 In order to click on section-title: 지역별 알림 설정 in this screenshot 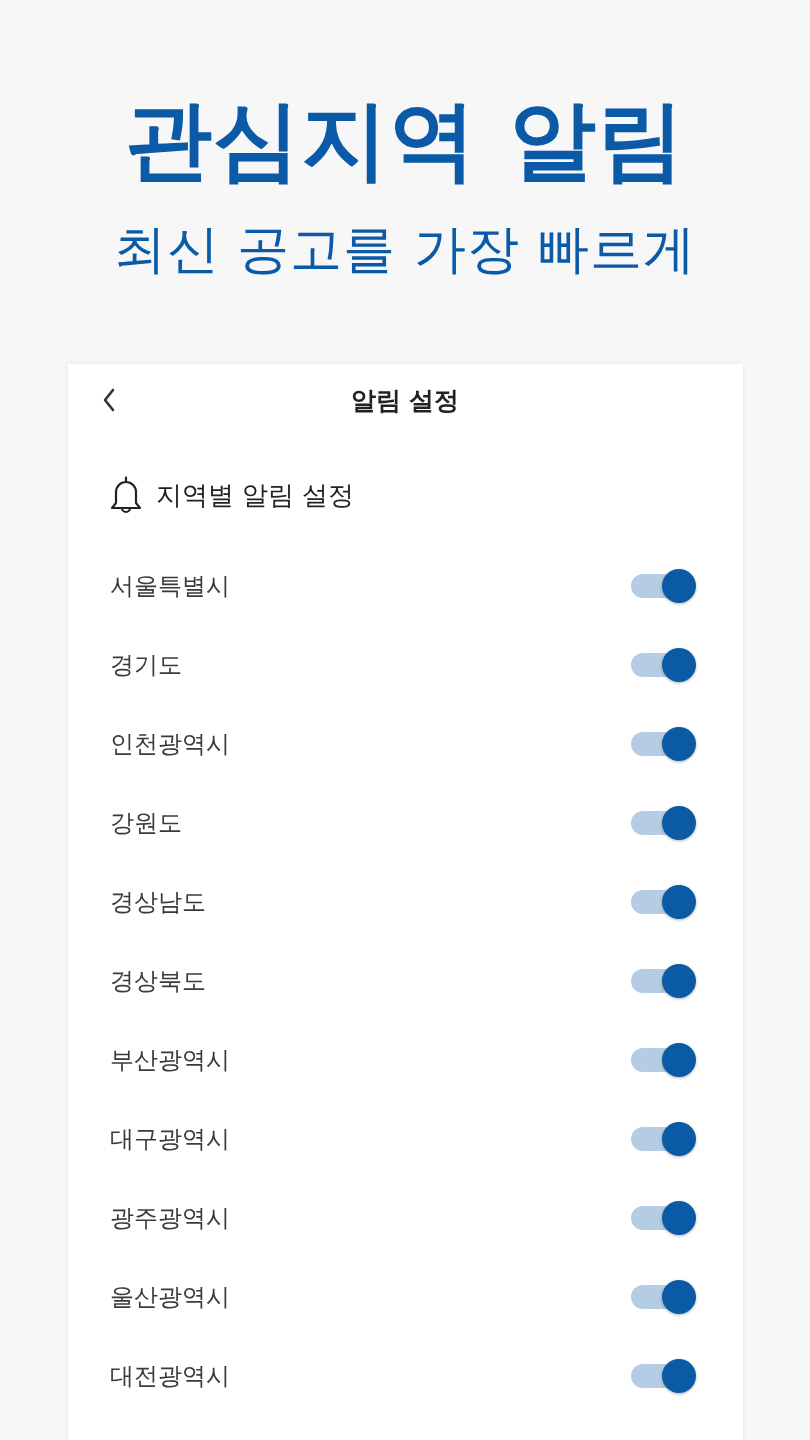, I will do `click(255, 495)`.